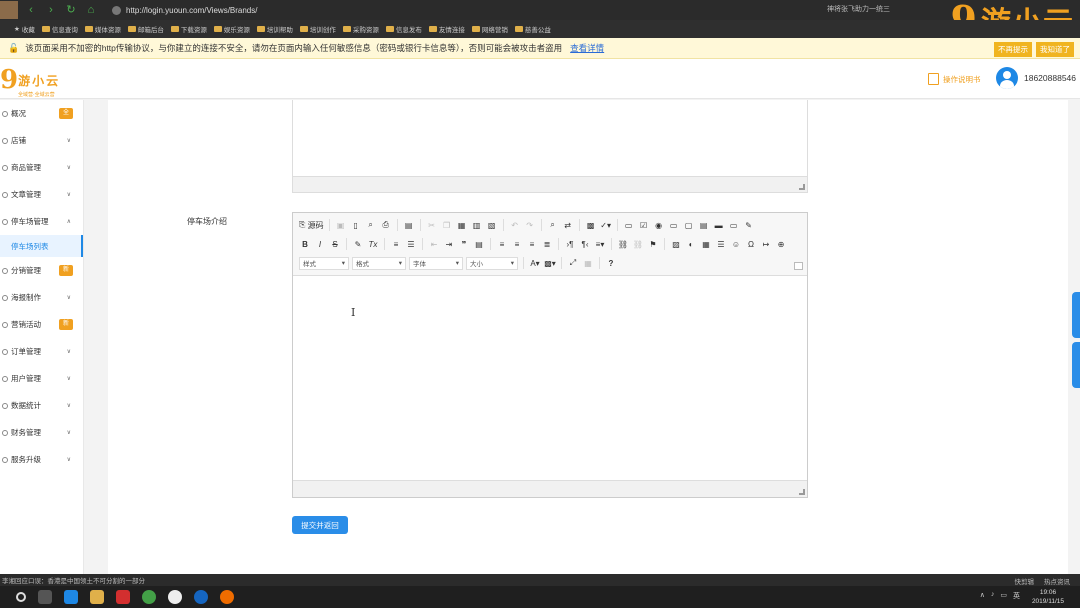  I want to click on bold-icon: B, so click(305, 244).